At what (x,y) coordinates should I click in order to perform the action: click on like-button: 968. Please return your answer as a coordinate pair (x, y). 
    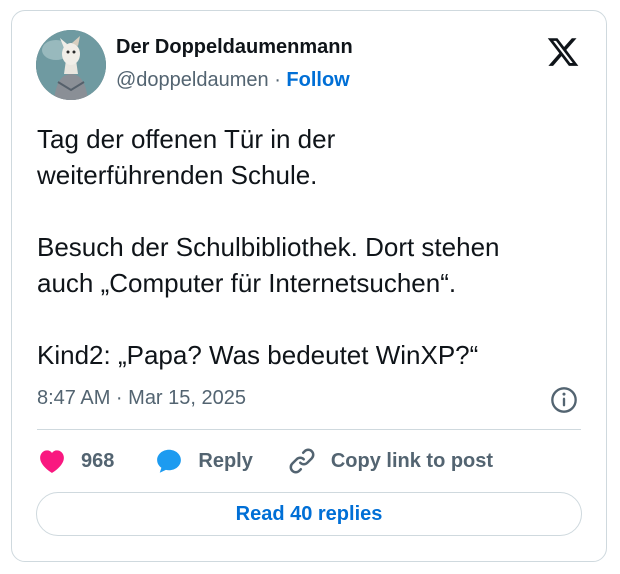
    Looking at the image, I should click on (75, 461).